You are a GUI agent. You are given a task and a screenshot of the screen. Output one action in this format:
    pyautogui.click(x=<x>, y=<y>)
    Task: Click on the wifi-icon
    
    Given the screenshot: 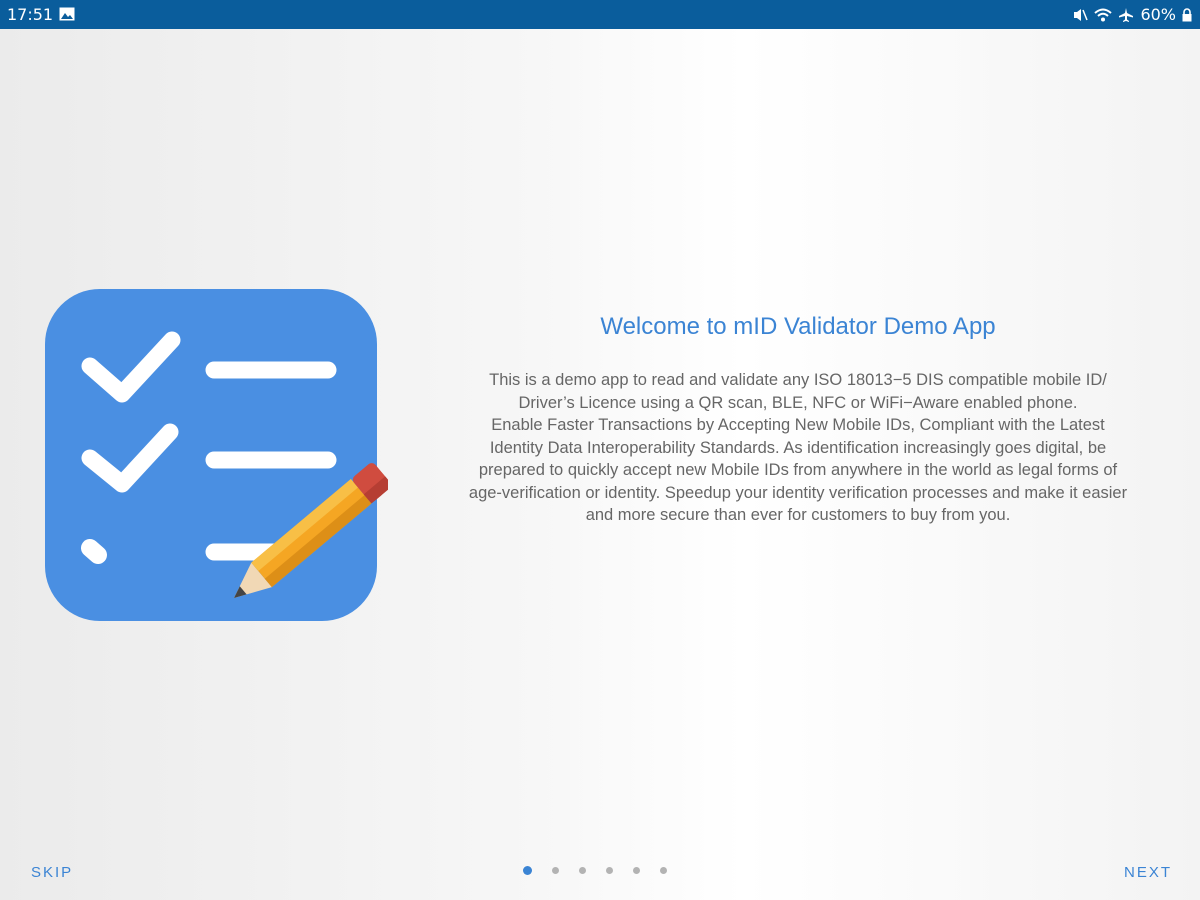 What is the action you would take?
    pyautogui.click(x=1103, y=14)
    